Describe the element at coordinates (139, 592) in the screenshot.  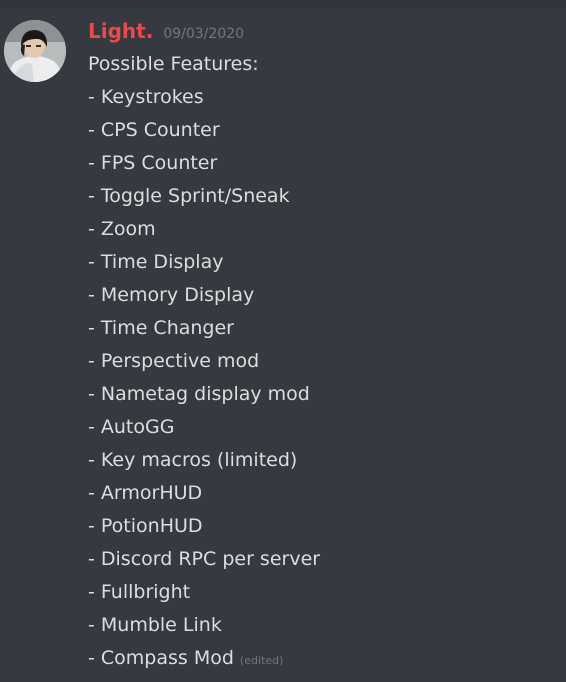
I see `message-line: - Fullbright` at that location.